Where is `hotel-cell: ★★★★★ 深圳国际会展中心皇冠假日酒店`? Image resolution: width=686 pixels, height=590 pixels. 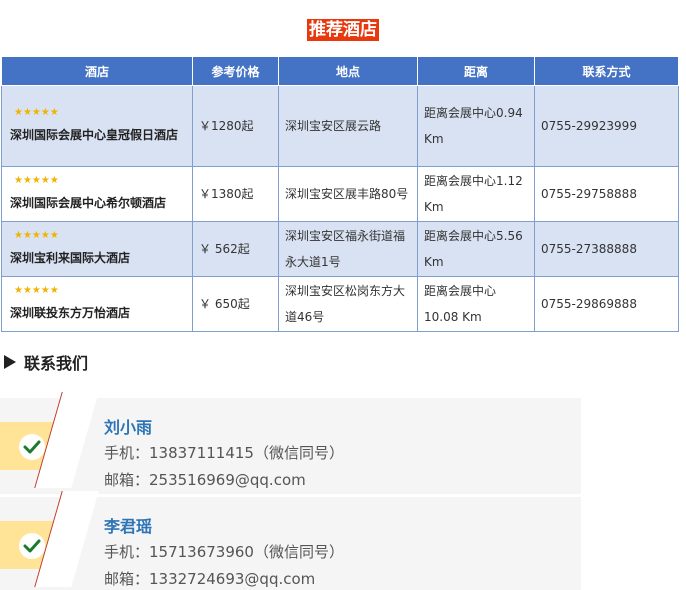
hotel-cell: ★★★★★ 深圳国际会展中心皇冠假日酒店 is located at coordinates (97, 126).